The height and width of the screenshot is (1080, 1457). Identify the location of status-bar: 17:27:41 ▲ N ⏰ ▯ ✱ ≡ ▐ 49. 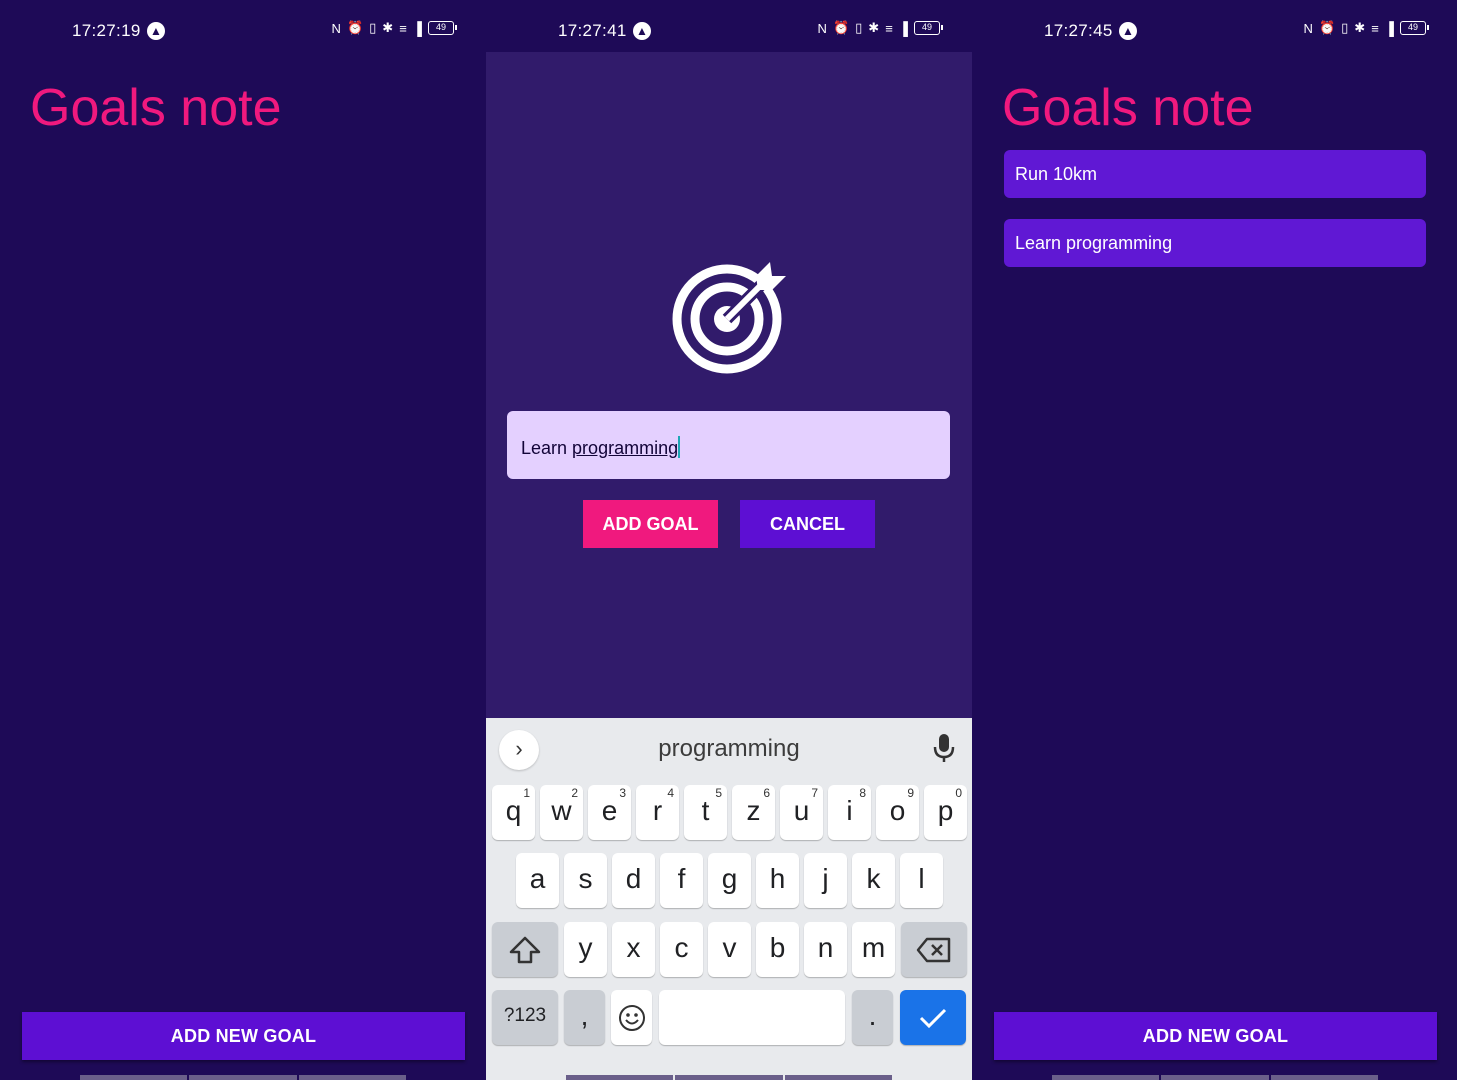
(729, 26).